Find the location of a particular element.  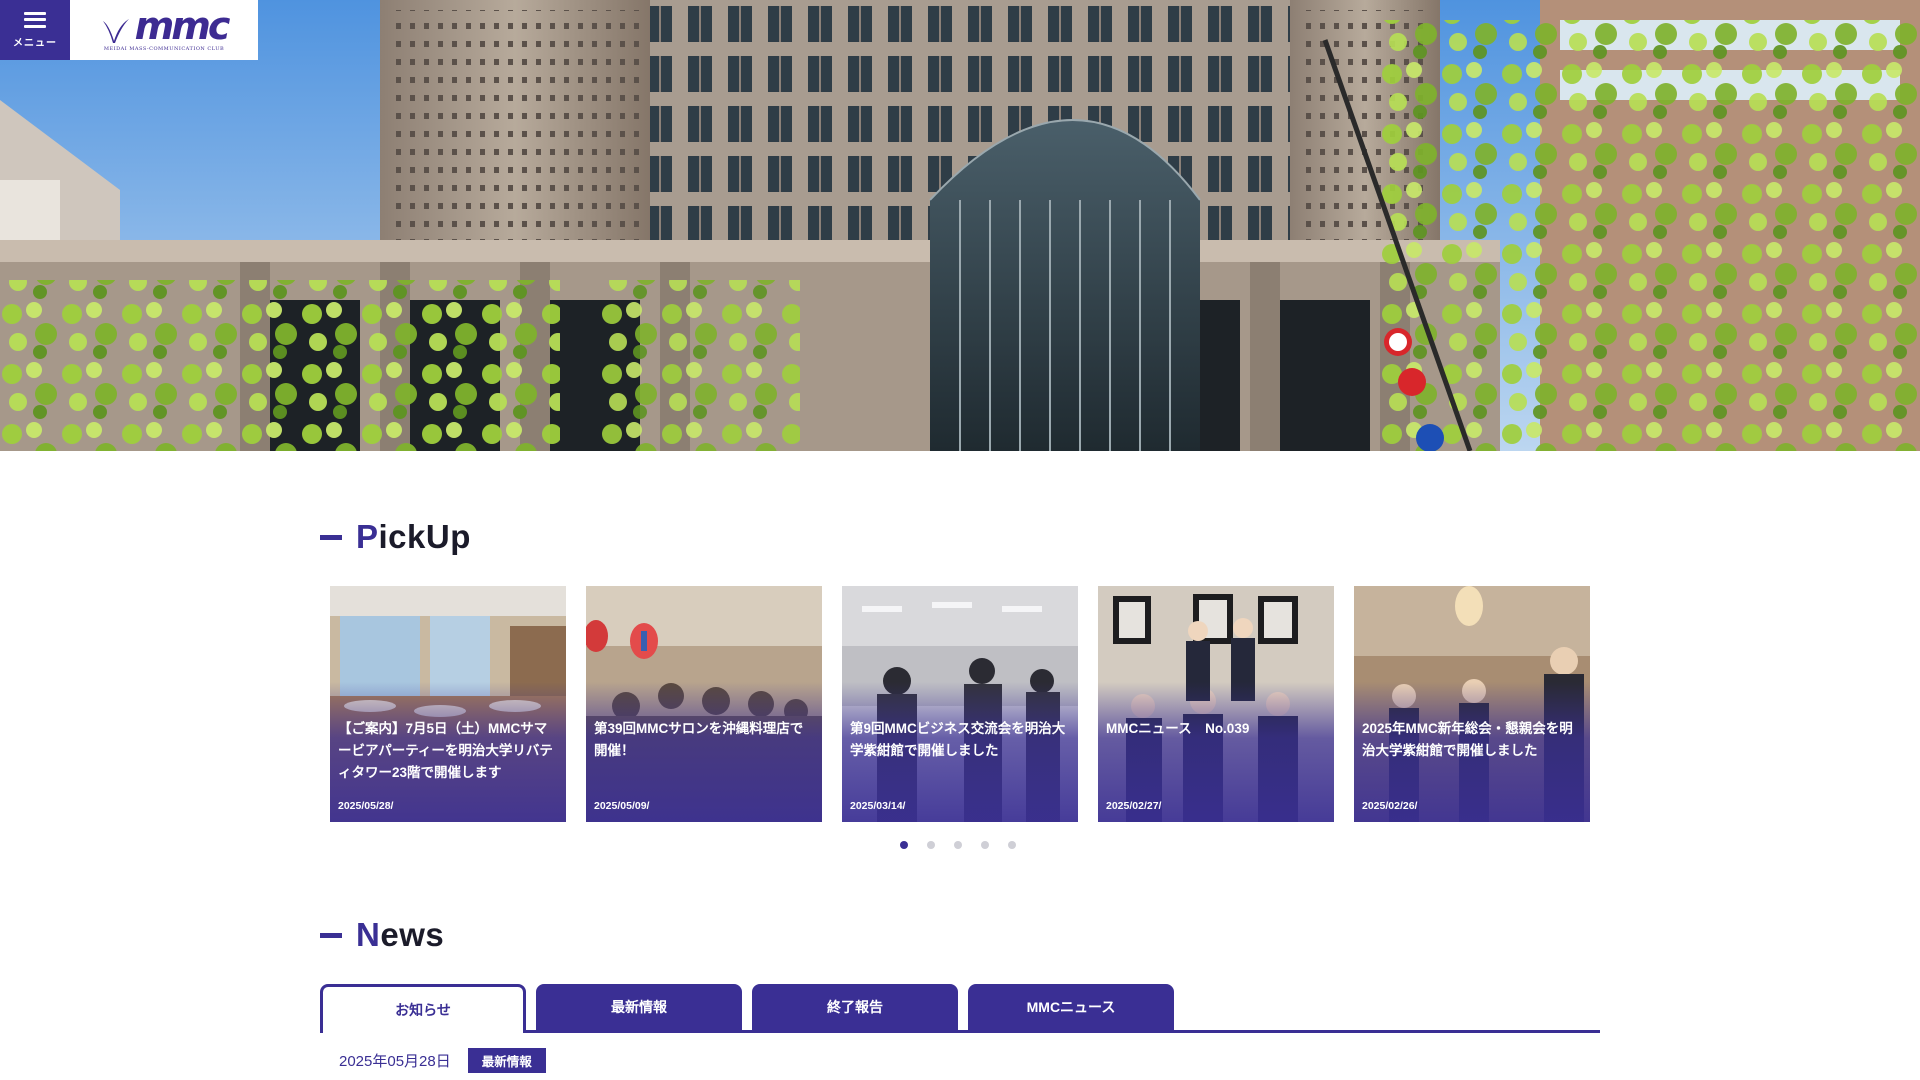

menu-button: メニュー is located at coordinates (35, 30).